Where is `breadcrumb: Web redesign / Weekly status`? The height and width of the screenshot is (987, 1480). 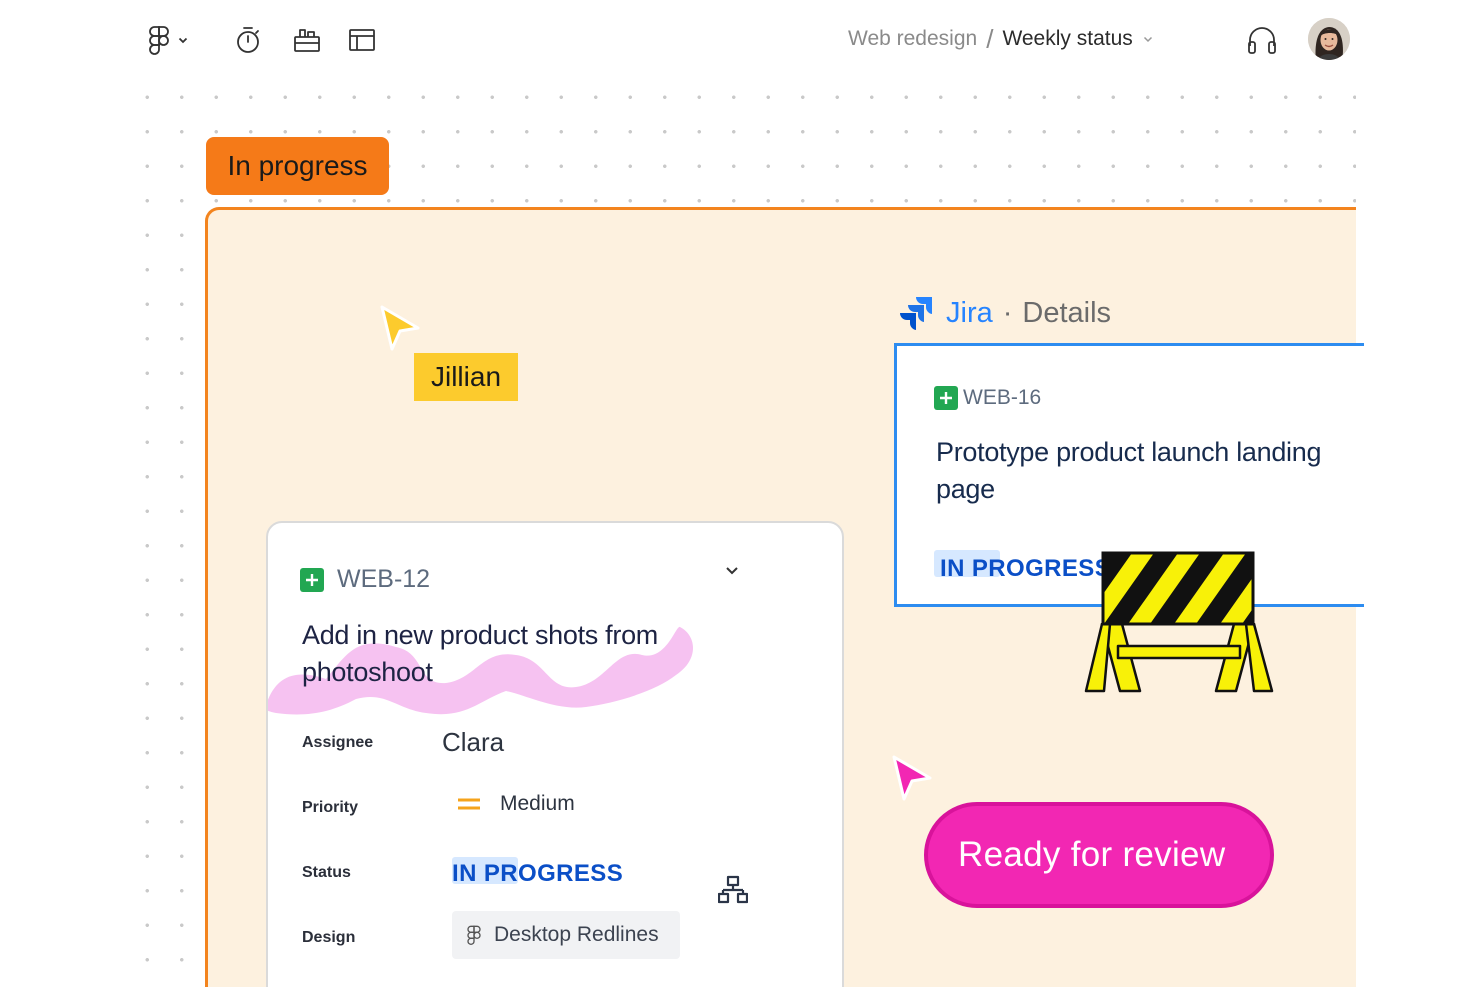
breadcrumb: Web redesign / Weekly status is located at coordinates (1001, 39).